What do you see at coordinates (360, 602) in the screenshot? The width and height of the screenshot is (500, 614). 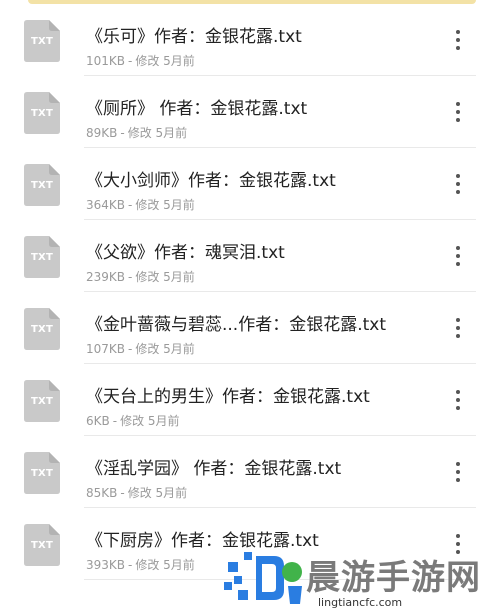 I see `watermark-url: lingtiancfc.com` at bounding box center [360, 602].